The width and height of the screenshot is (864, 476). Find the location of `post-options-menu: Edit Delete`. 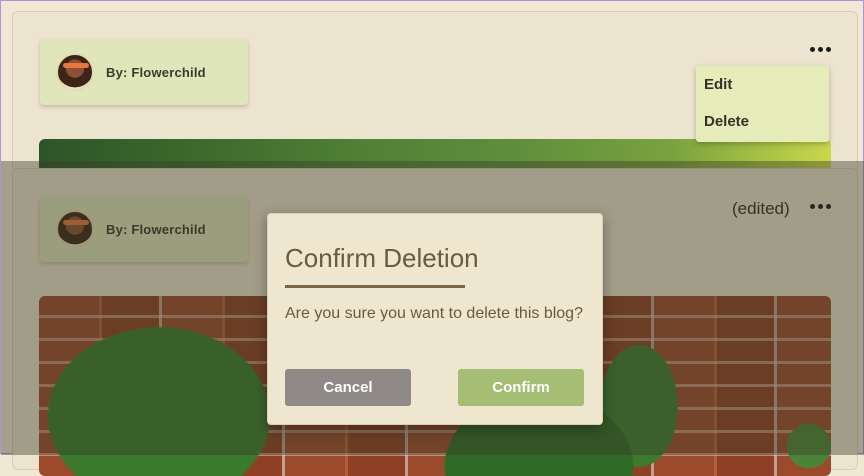

post-options-menu: Edit Delete is located at coordinates (762, 104).